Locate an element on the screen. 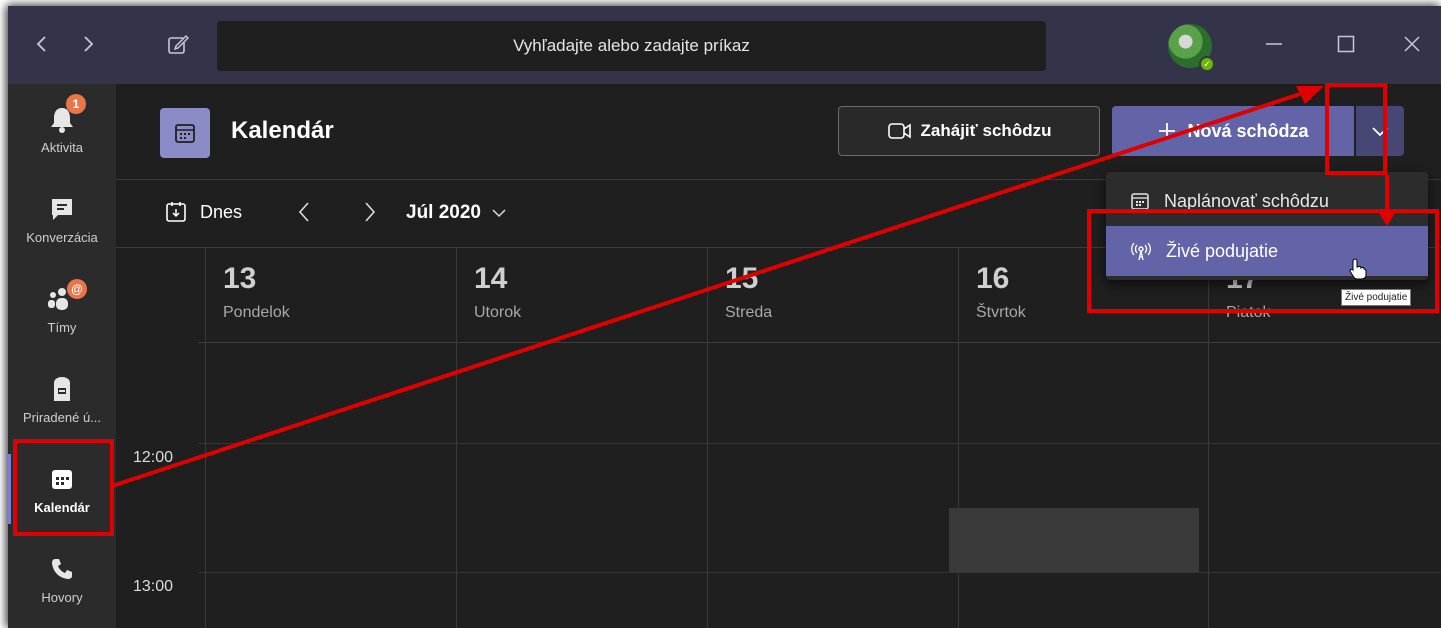  day-name: Streda is located at coordinates (749, 312).